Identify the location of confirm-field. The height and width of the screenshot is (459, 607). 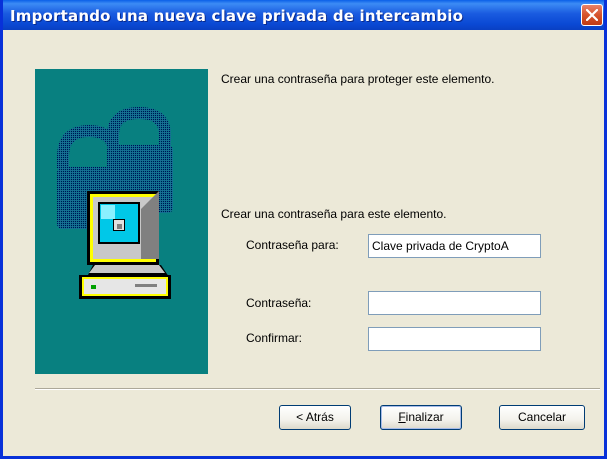
(454, 339).